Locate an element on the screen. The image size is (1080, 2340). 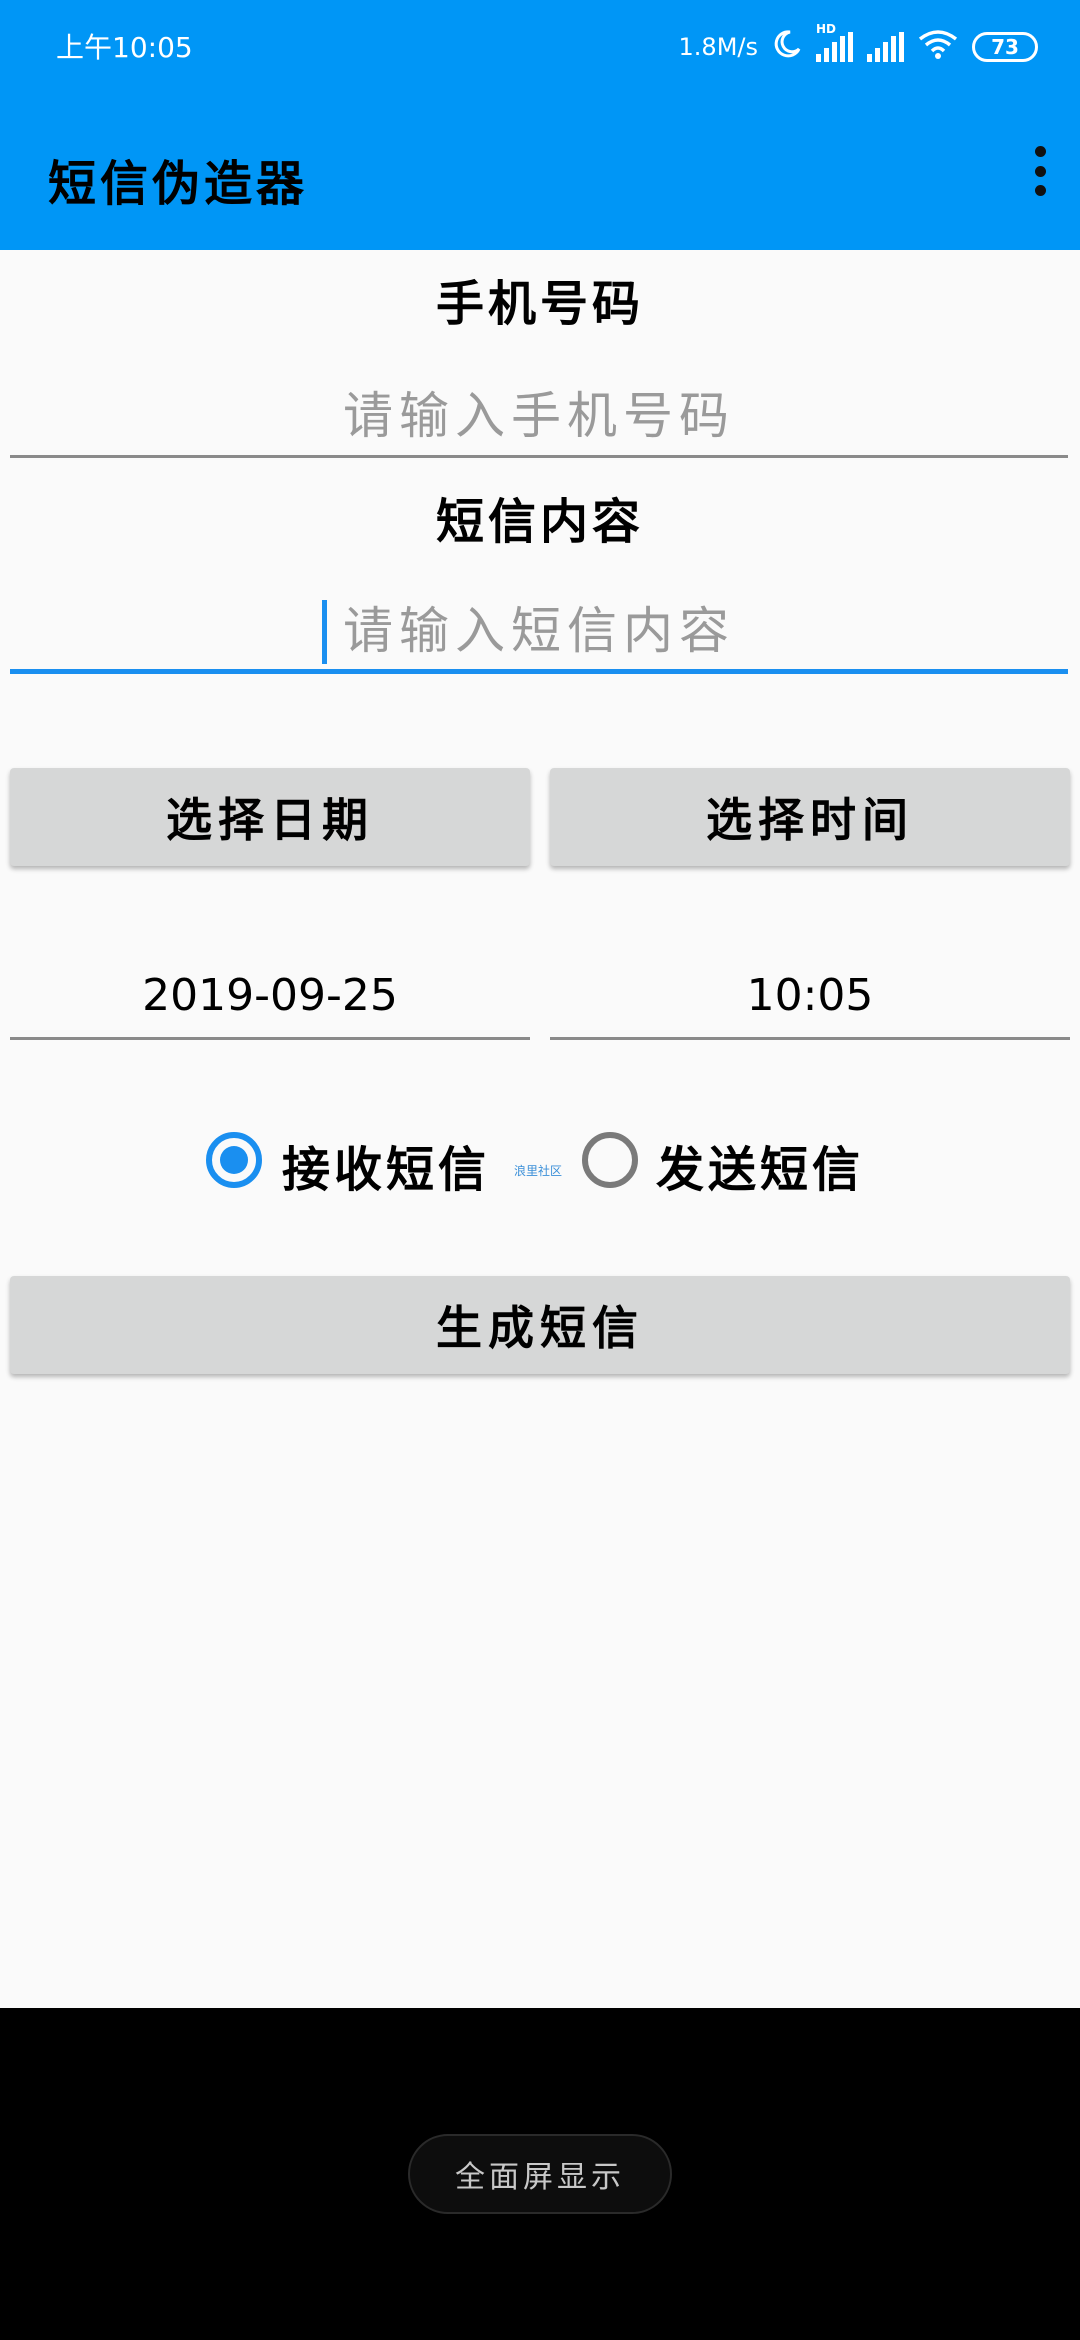
radio-receive is located at coordinates (234, 1160).